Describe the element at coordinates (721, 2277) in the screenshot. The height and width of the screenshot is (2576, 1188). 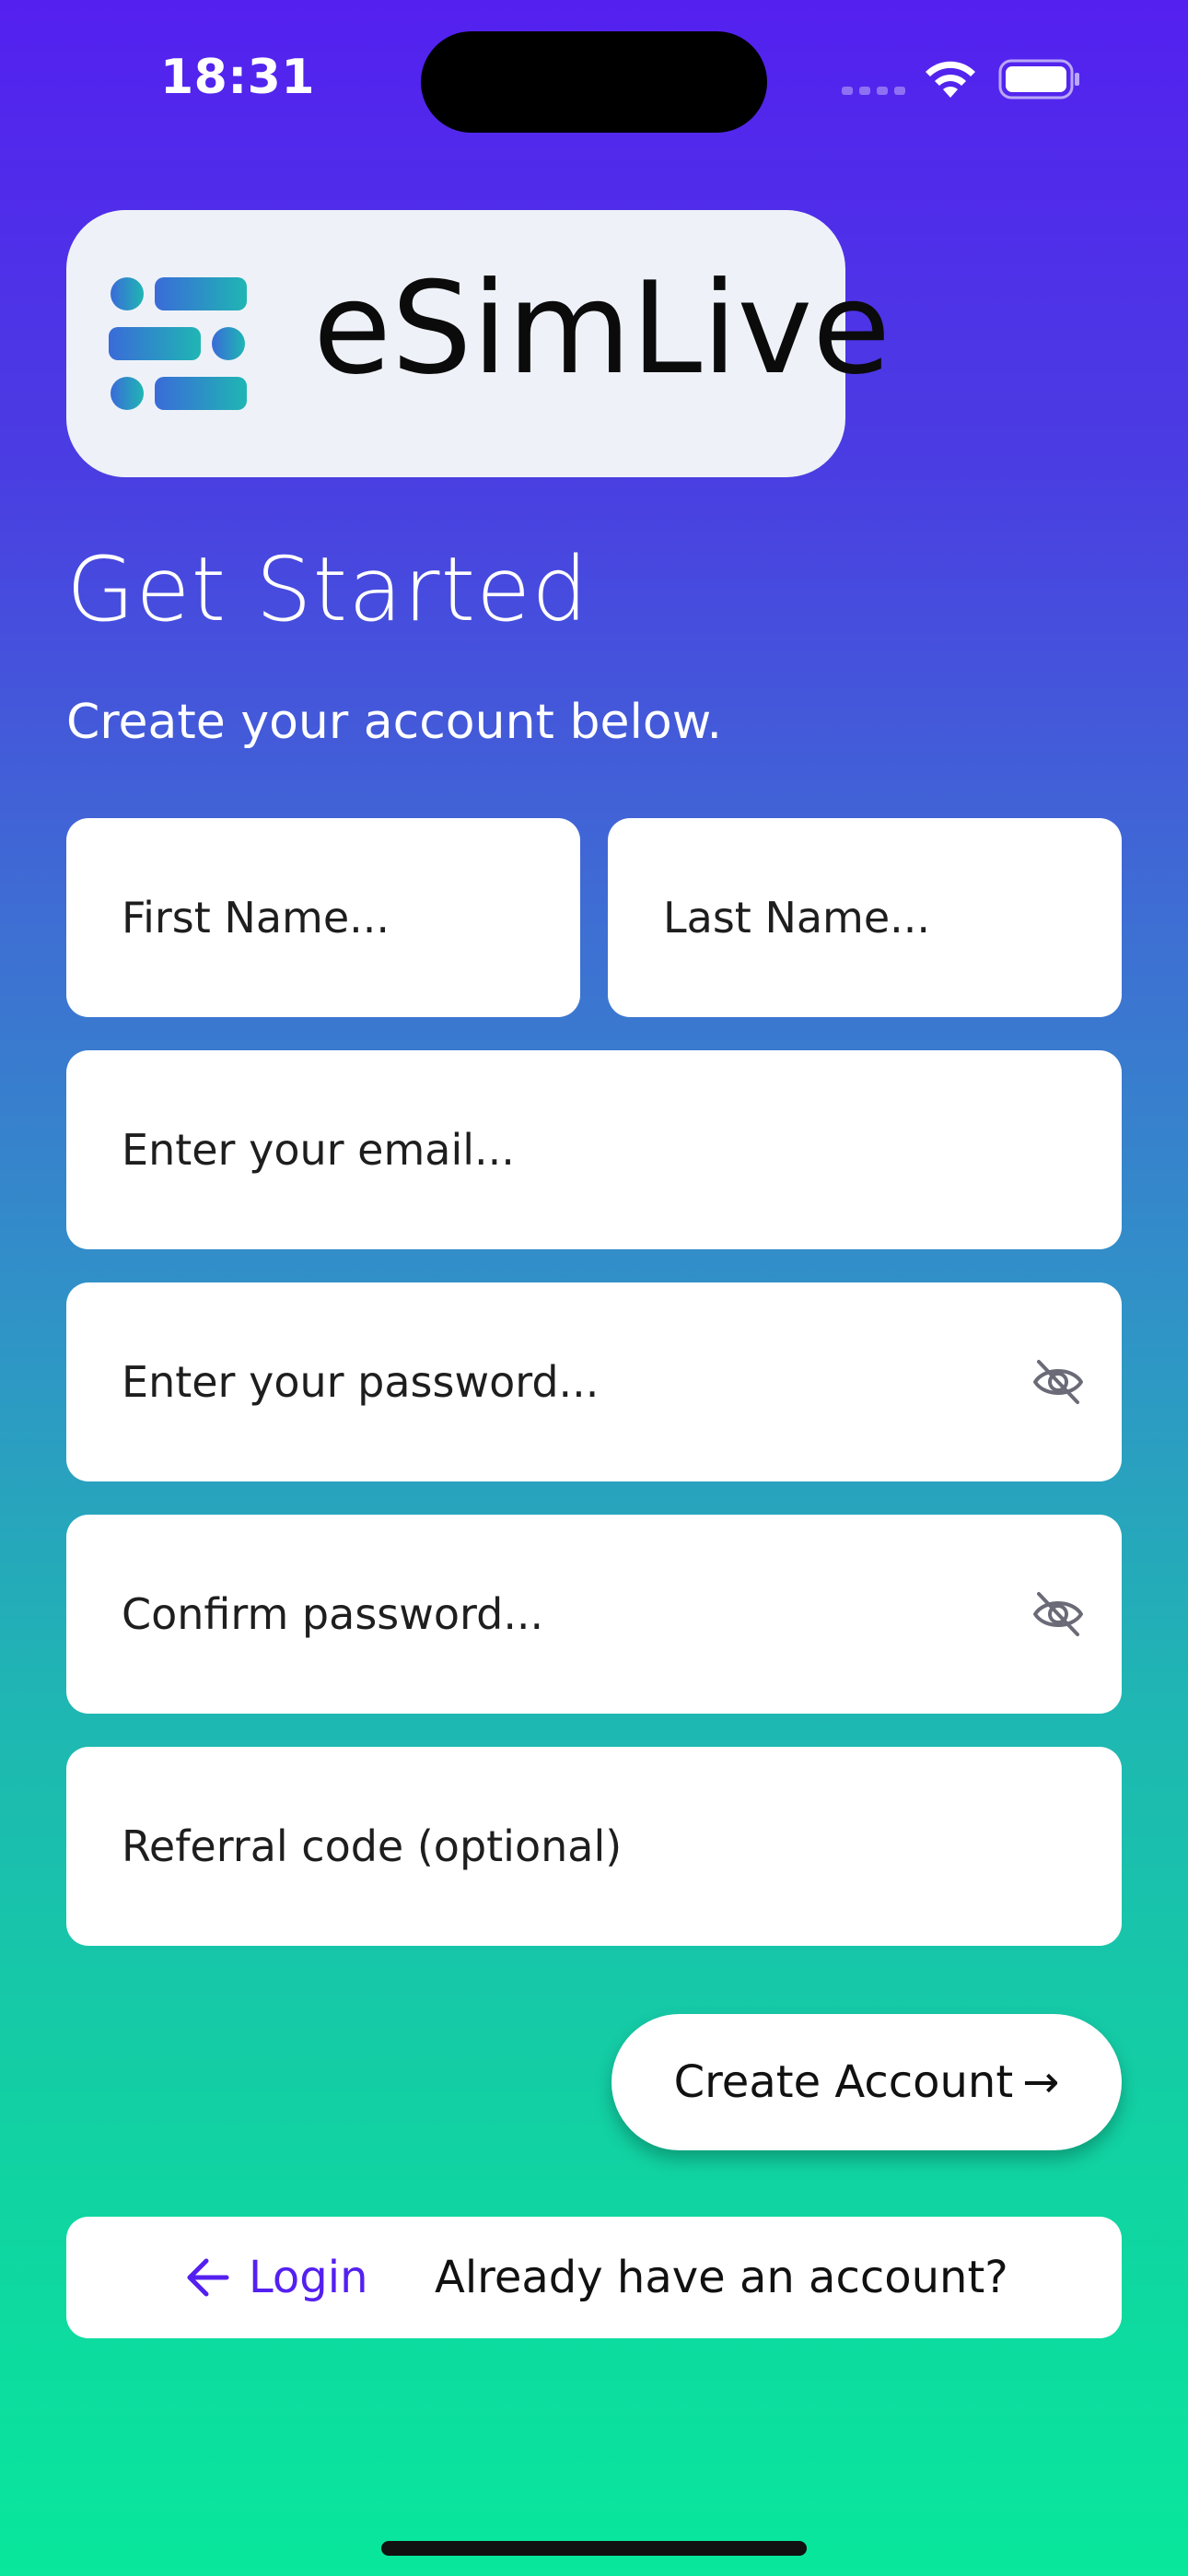
I see `already-have-account-text: Already have an account?` at that location.